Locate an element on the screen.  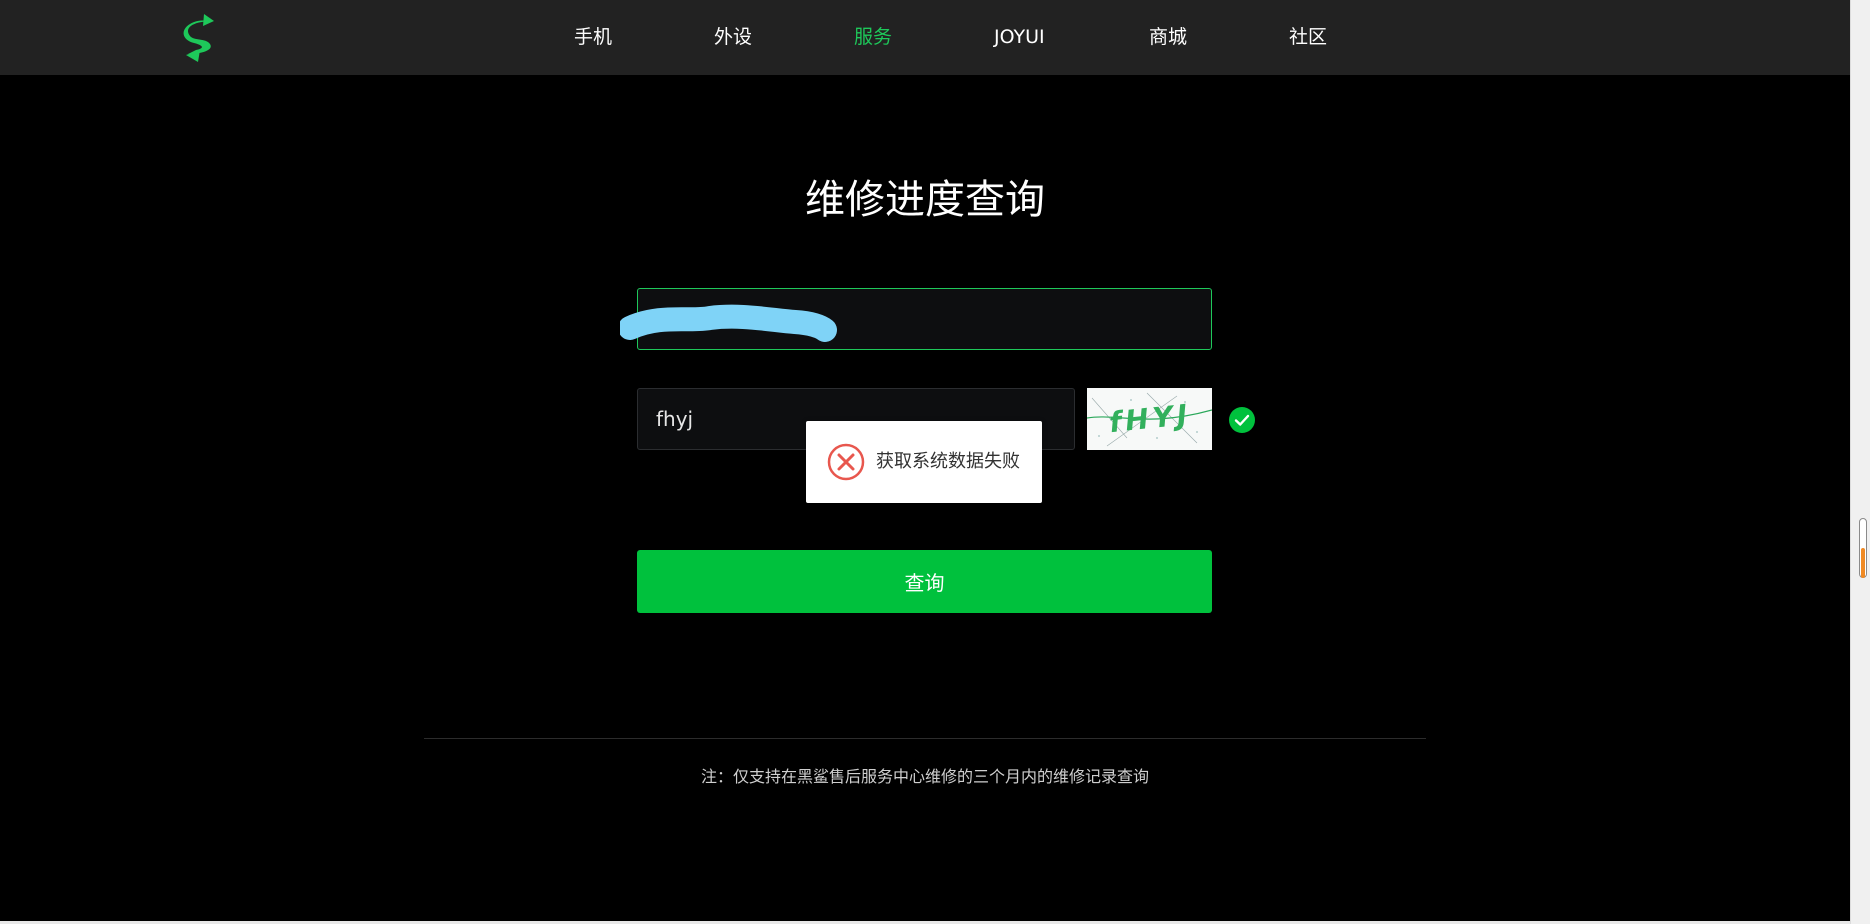
captcha-image: fHYJ is located at coordinates (1149, 419).